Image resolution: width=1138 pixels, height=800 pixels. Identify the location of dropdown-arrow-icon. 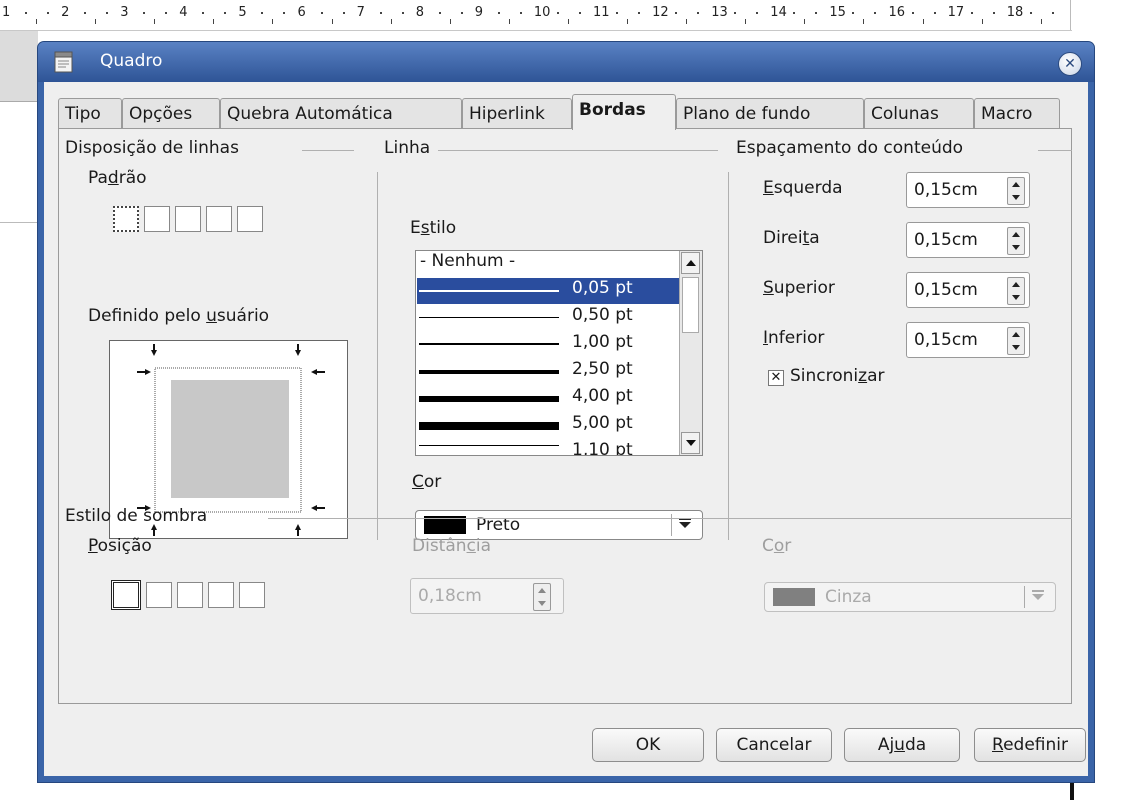
(1036, 597).